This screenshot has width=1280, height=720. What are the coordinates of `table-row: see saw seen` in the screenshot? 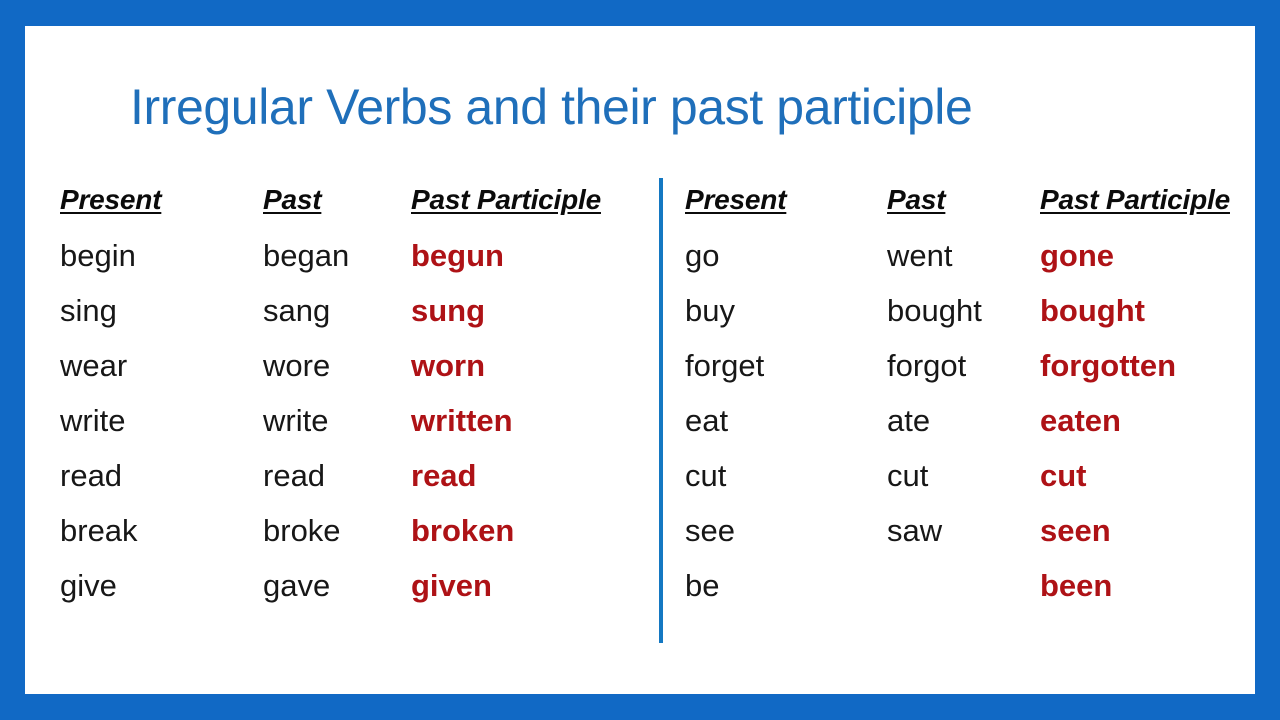 It's located at (980, 539).